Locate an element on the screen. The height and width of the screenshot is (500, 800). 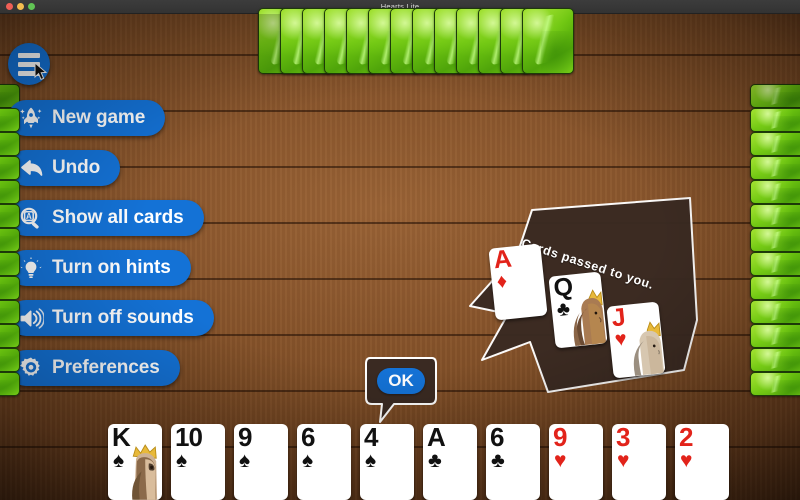
card-suit-icon: ♦ is located at coordinates (502, 282).